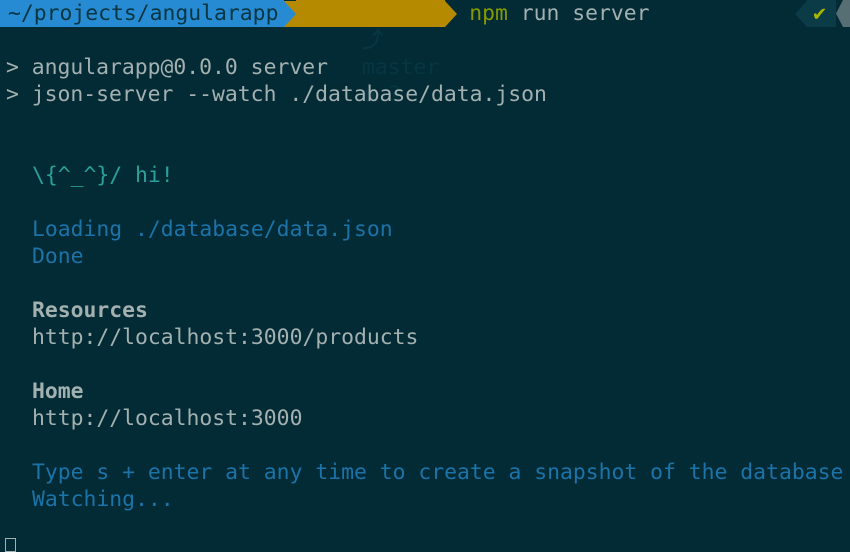 This screenshot has width=850, height=552. I want to click on command-args: run server, so click(578, 13).